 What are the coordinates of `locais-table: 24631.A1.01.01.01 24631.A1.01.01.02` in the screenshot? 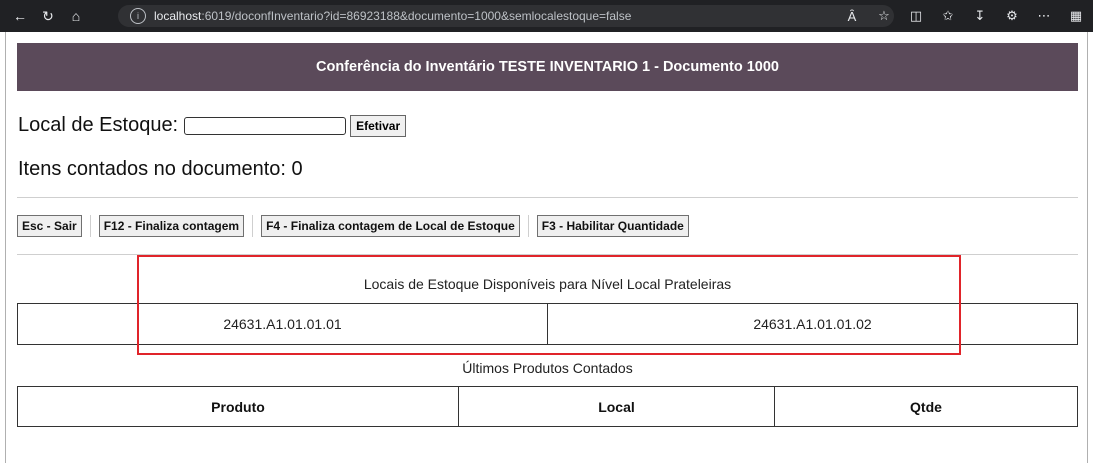 It's located at (547, 324).